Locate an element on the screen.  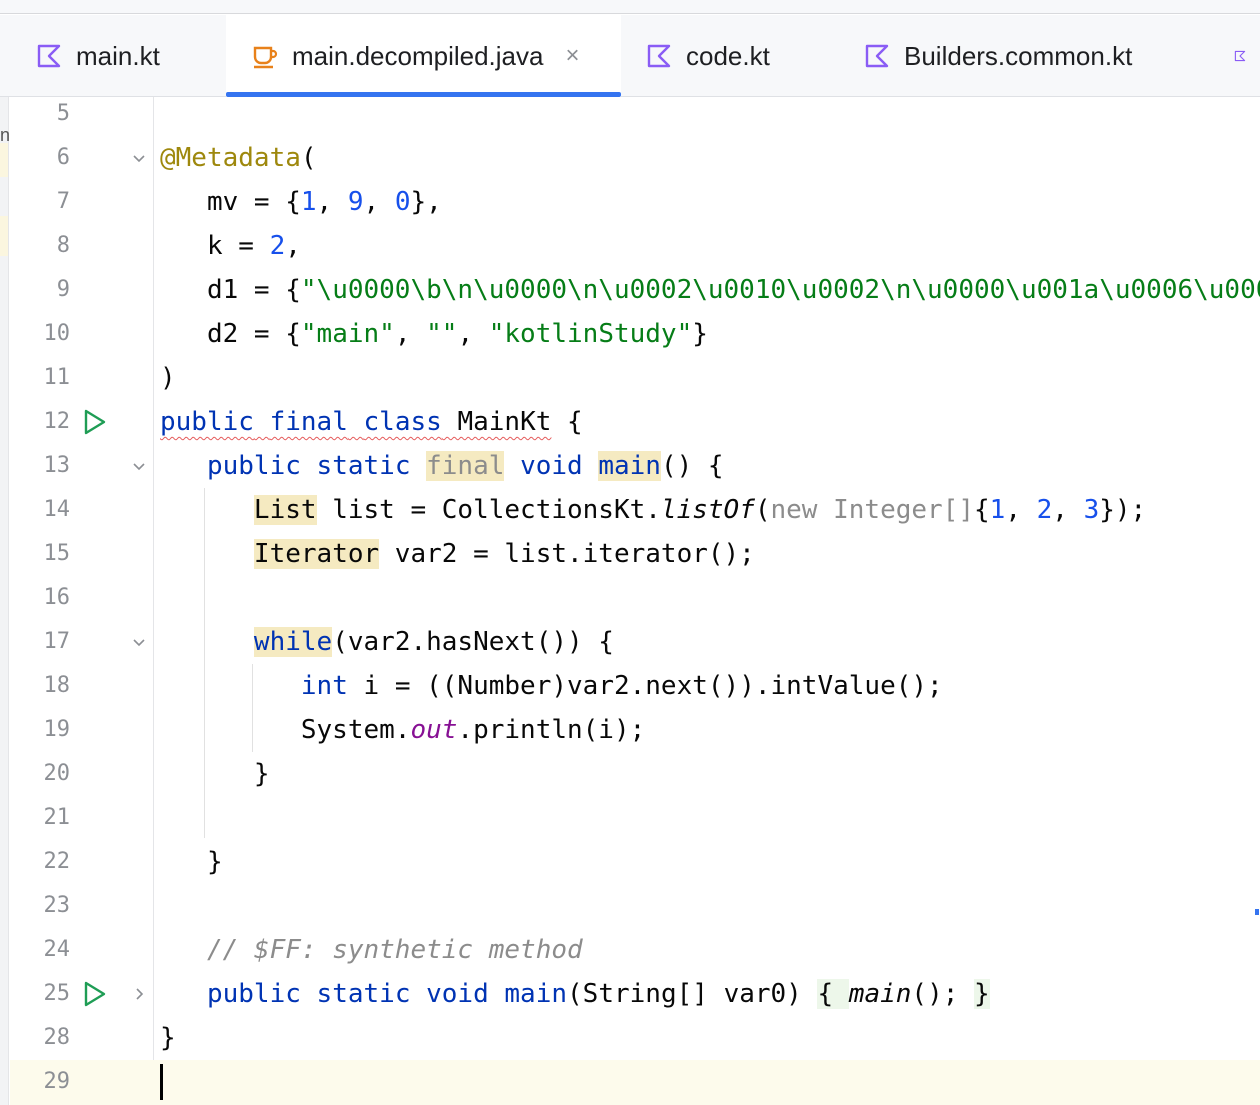
kotlin-file-icon is located at coordinates (49, 56).